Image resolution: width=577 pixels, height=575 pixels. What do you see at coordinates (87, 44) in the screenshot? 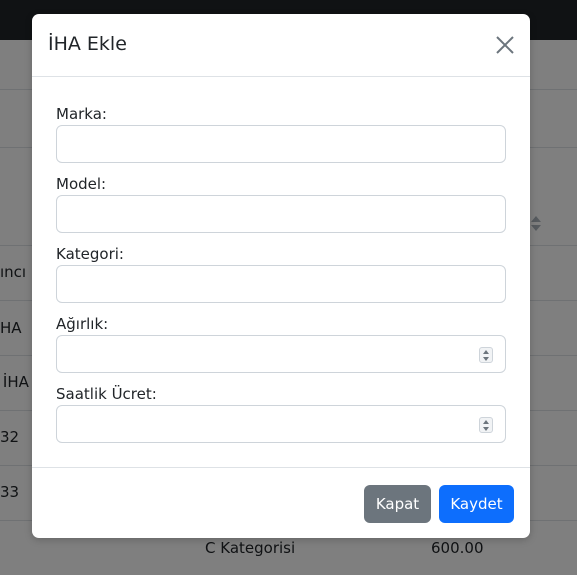
I see `modal-title: İHA Ekle` at bounding box center [87, 44].